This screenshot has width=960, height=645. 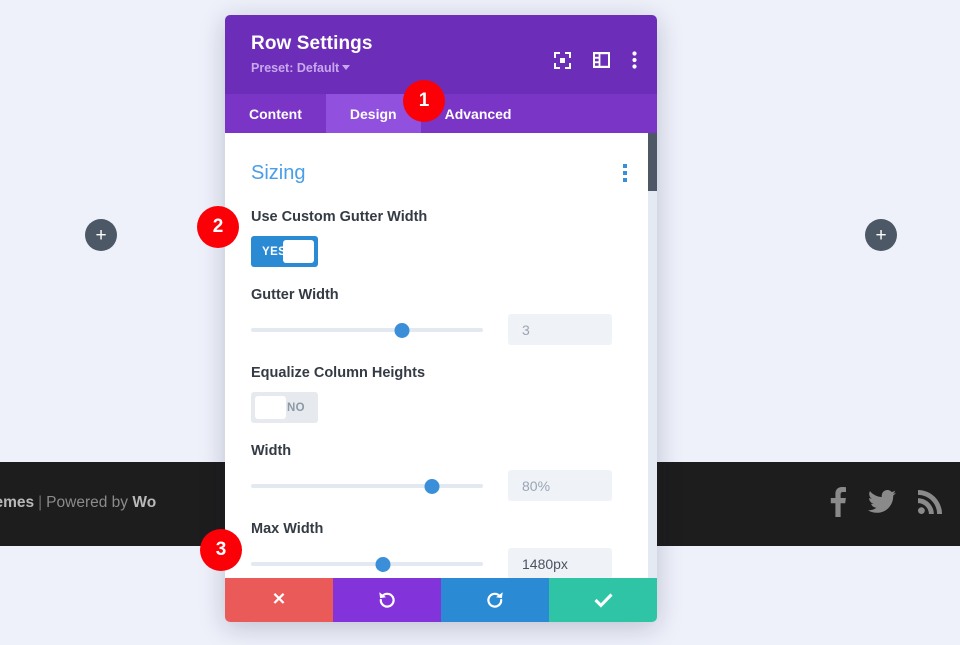 What do you see at coordinates (339, 217) in the screenshot?
I see `field-label: Use Custom Gutter Width` at bounding box center [339, 217].